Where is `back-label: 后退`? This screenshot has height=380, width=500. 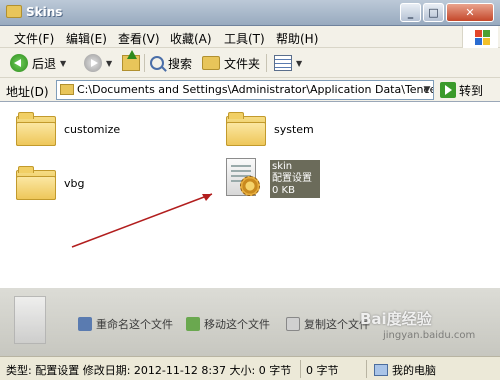 back-label: 后退 is located at coordinates (44, 63).